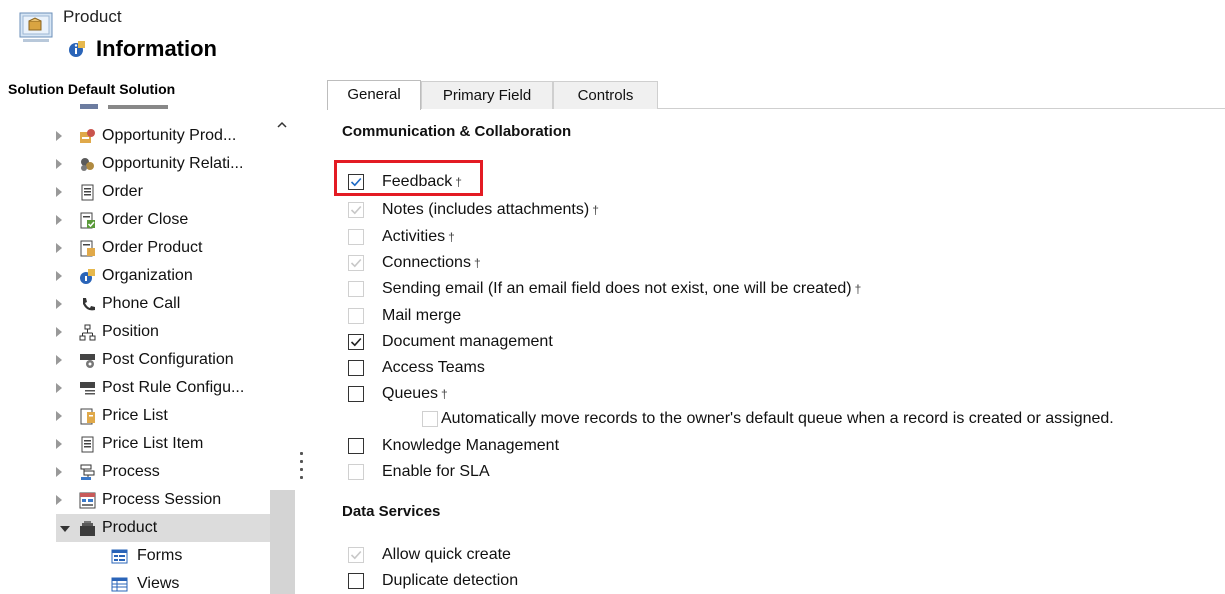  Describe the element at coordinates (446, 554) in the screenshot. I see `option-label: Allow quick create` at that location.